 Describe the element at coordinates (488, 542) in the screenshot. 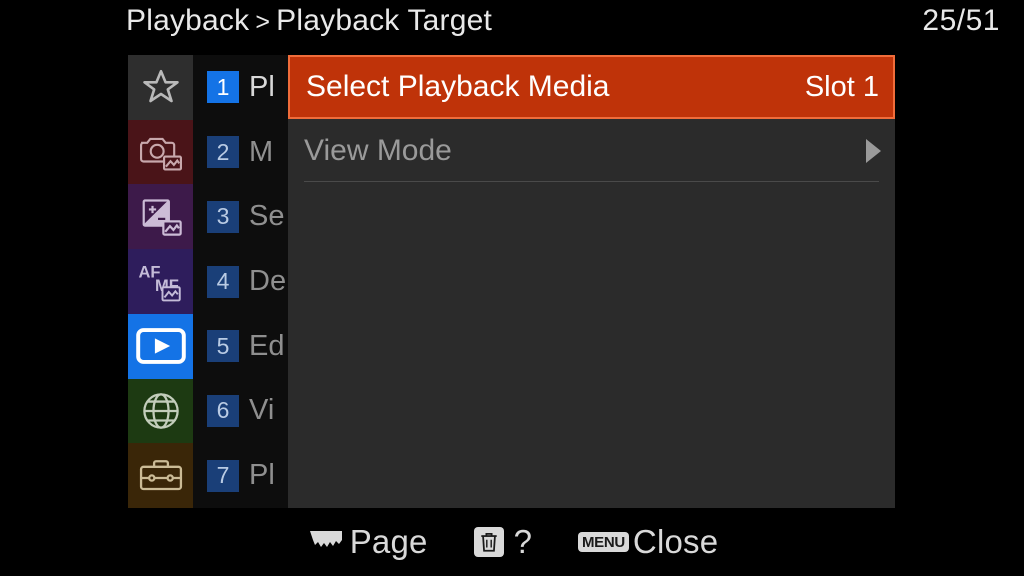

I see `trash-icon` at that location.